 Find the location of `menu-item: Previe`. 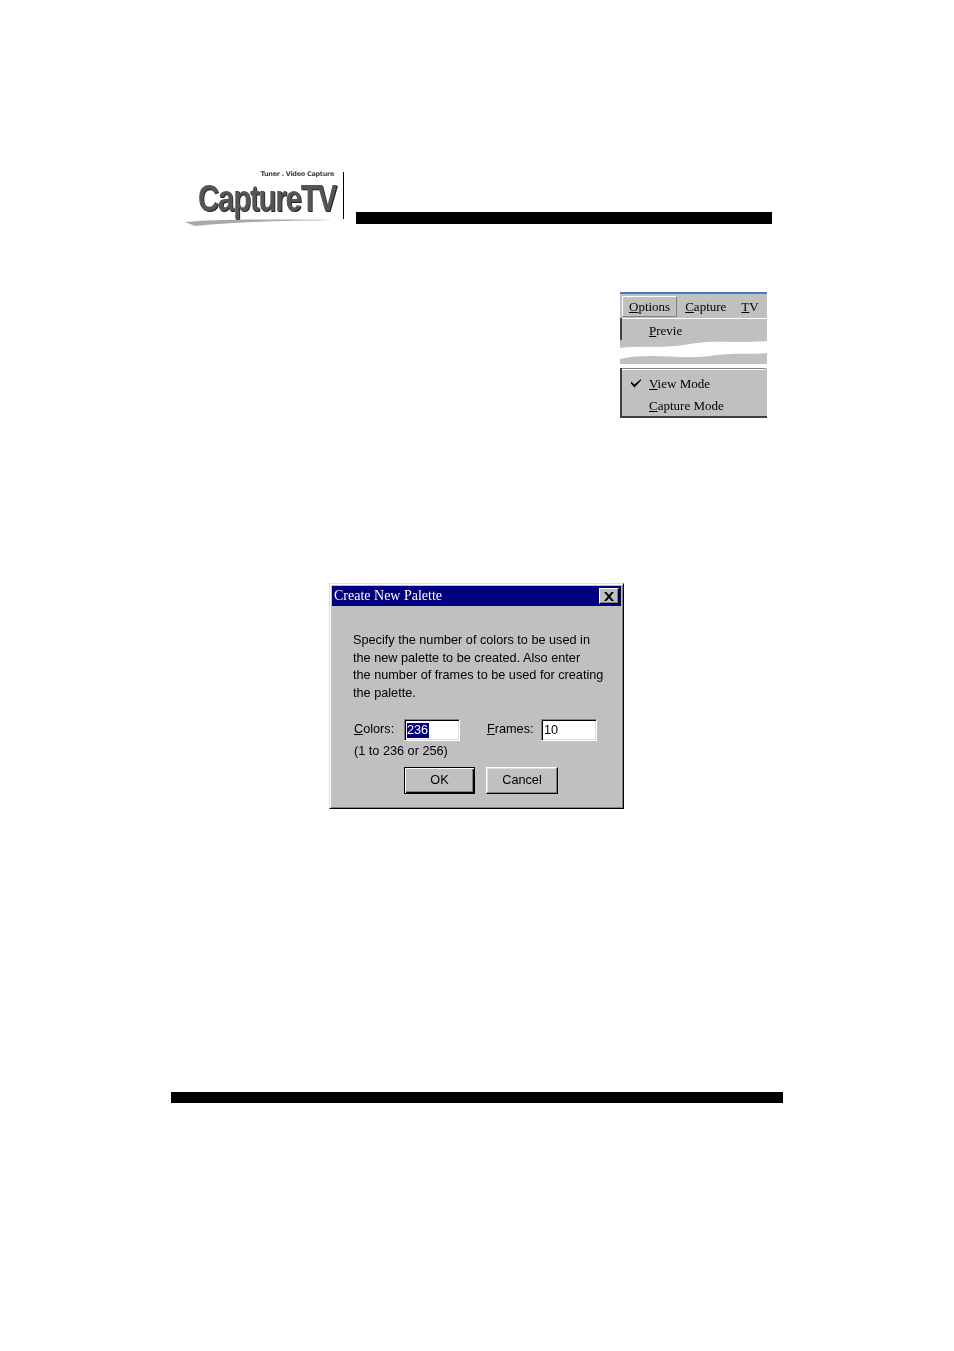

menu-item: Previe is located at coordinates (694, 330).